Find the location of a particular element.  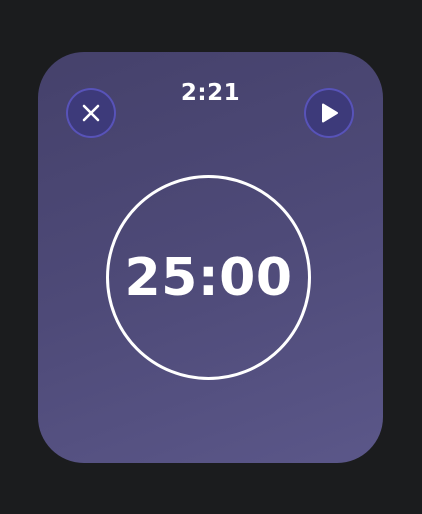

timer-value: 25:00 is located at coordinates (208, 277).